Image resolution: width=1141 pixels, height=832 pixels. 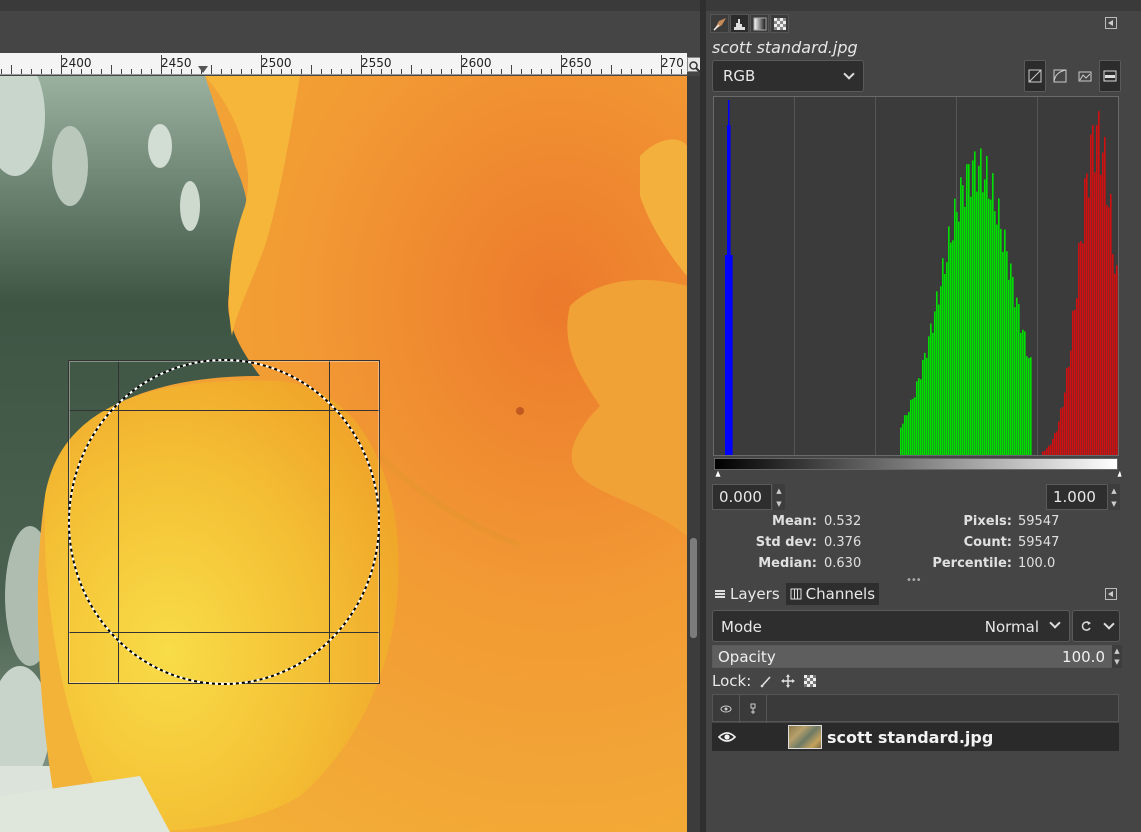 I want to click on tab-layers-label: Layers, so click(x=755, y=594).